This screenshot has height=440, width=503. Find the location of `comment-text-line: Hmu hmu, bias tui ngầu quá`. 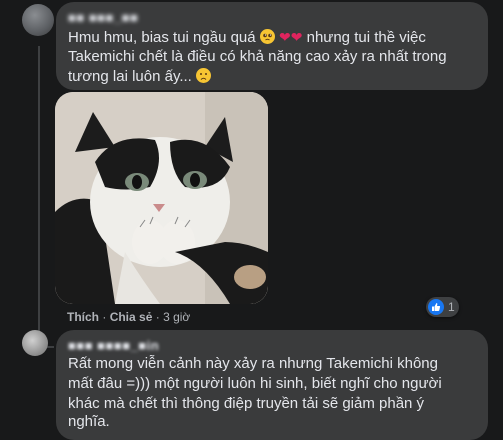

comment-text-line: Hmu hmu, bias tui ngầu quá is located at coordinates (162, 37).